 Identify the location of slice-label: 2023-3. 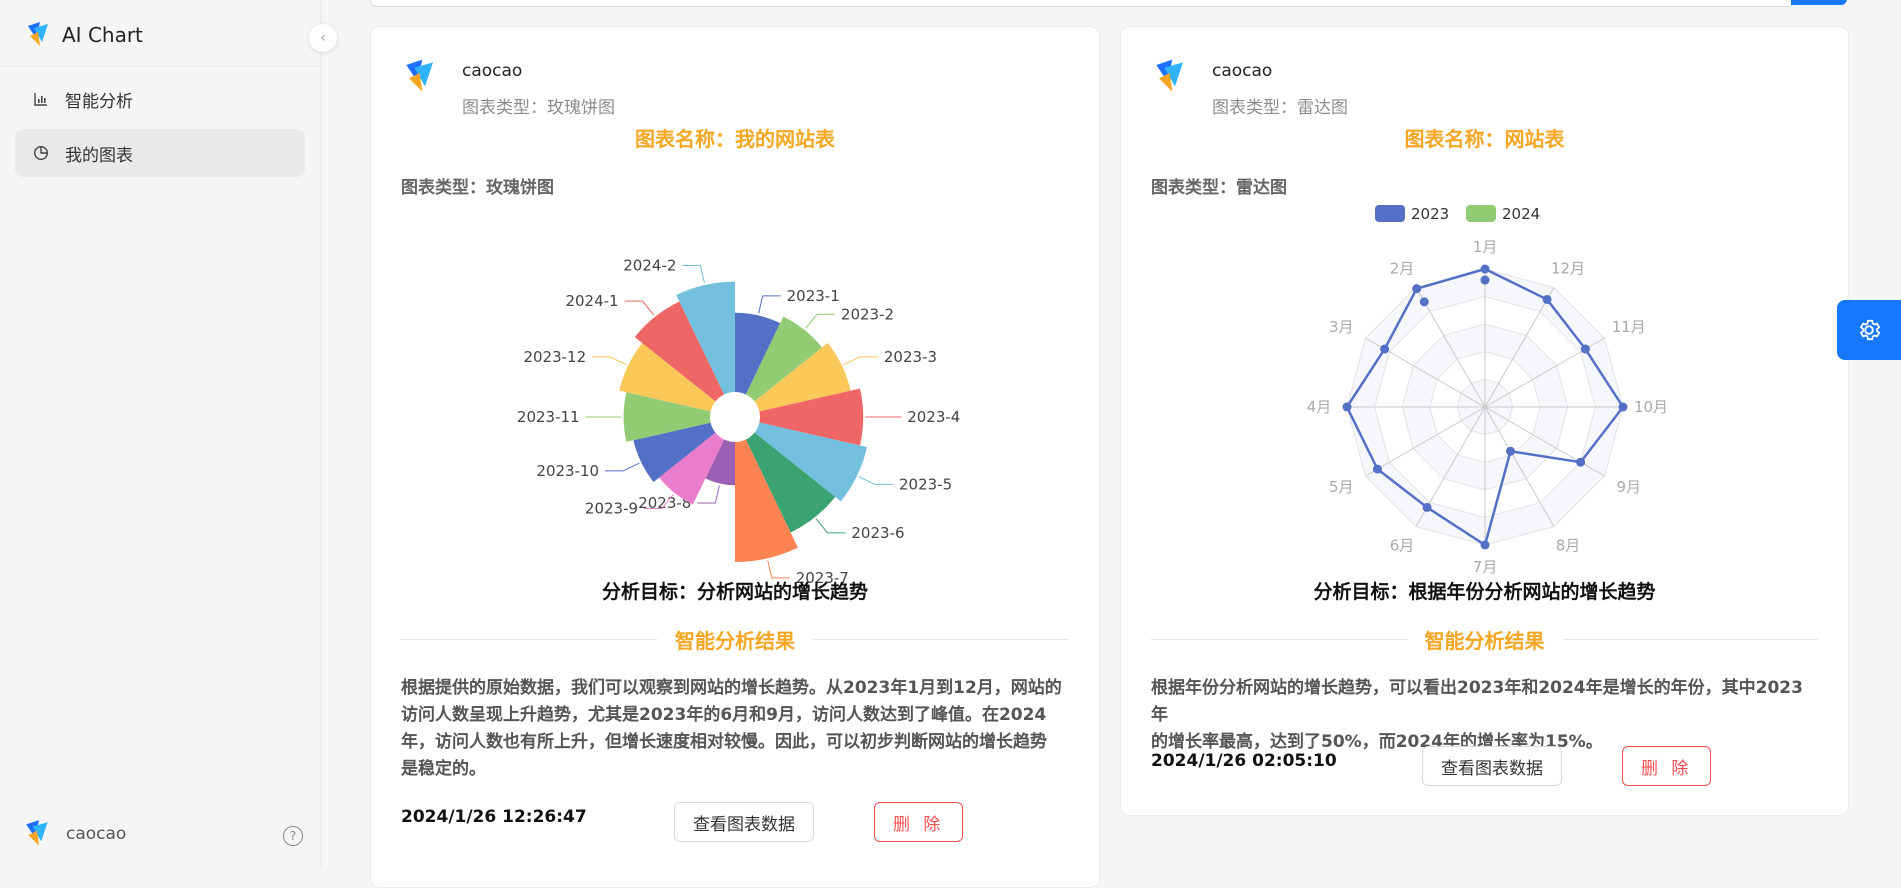
(910, 357).